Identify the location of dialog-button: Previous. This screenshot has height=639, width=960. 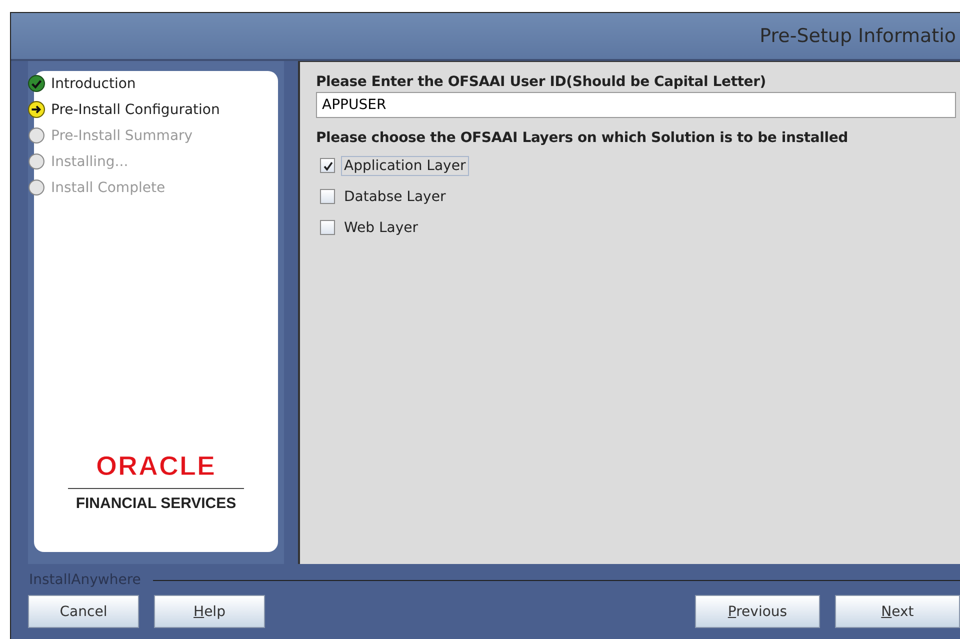
(757, 611).